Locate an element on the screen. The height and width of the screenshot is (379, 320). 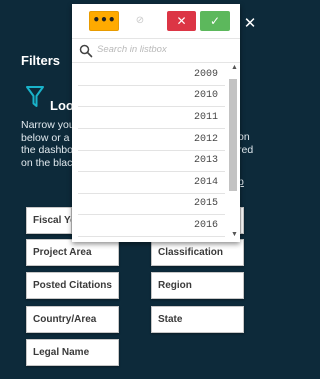
filters-title: Filters is located at coordinates (41, 60).